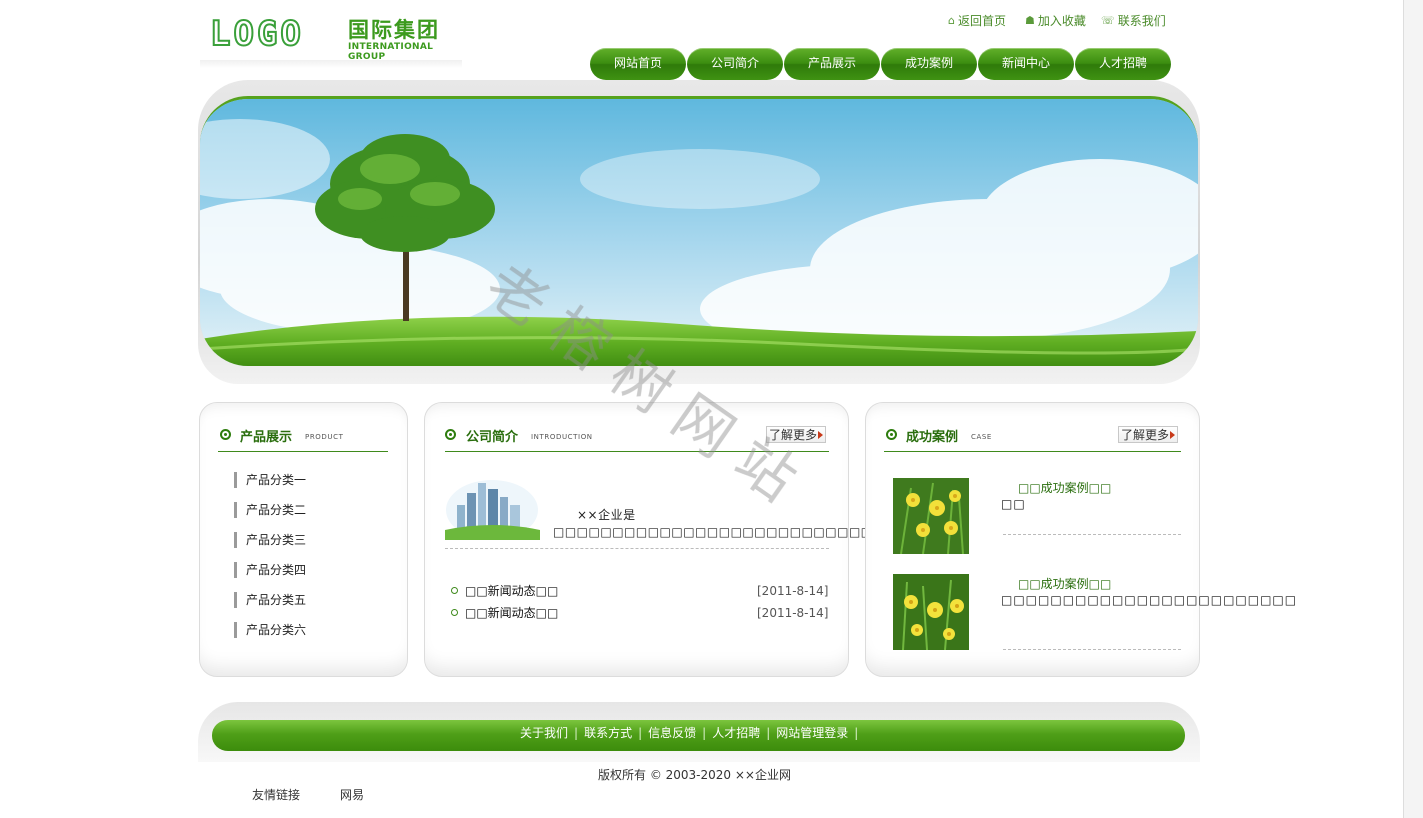 The width and height of the screenshot is (1423, 818). What do you see at coordinates (331, 39) in the screenshot?
I see `logo: LOGO 国际集团 INTERNATIONAL GROUP` at bounding box center [331, 39].